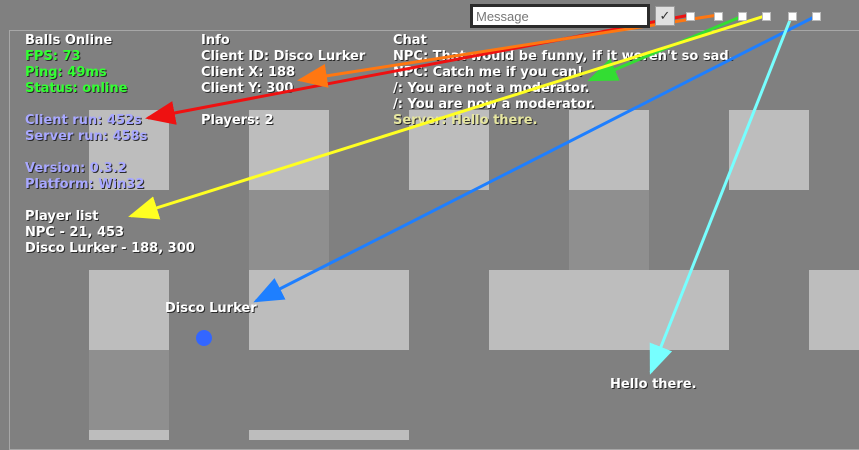 This screenshot has width=859, height=450. Describe the element at coordinates (560, 16) in the screenshot. I see `message-input` at that location.